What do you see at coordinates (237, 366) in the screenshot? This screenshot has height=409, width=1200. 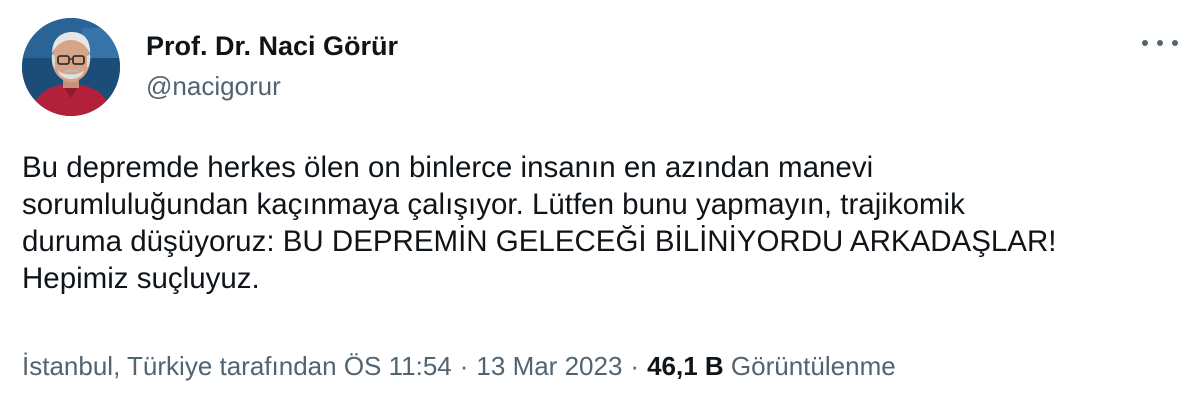 I see `tweet-location-time: İstanbul, Türkiye tarafından ÖS 11:54` at bounding box center [237, 366].